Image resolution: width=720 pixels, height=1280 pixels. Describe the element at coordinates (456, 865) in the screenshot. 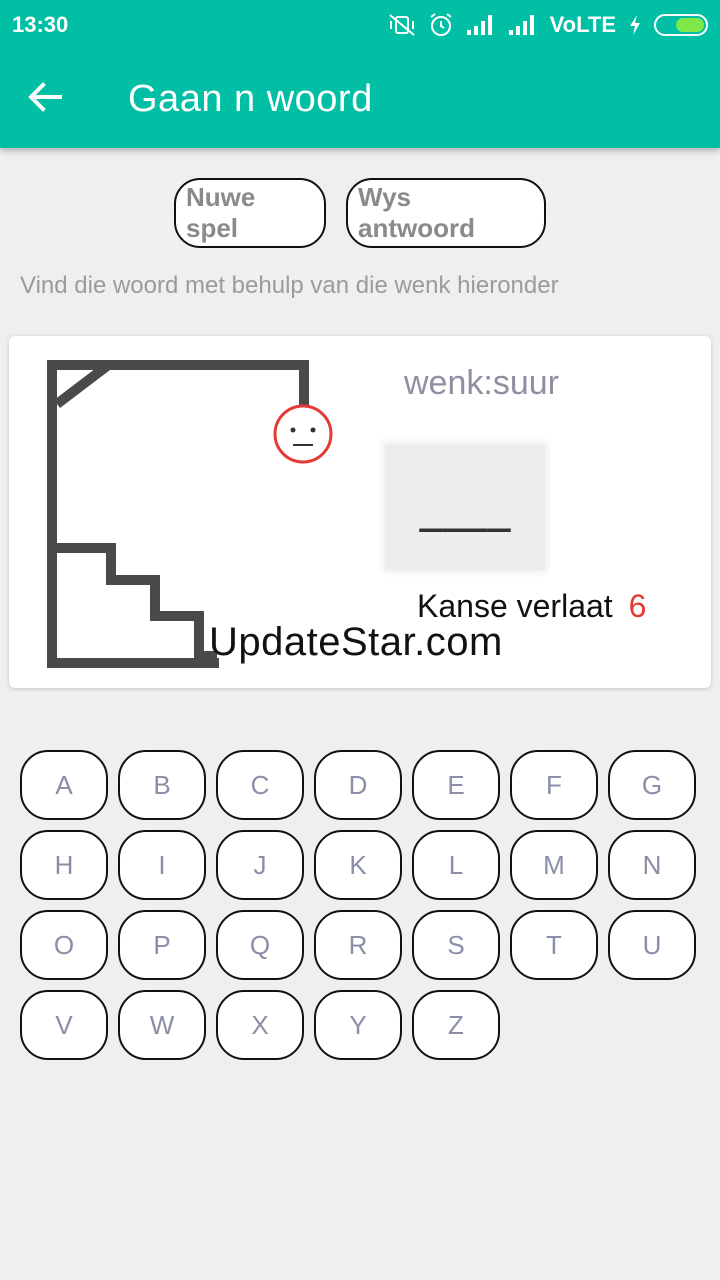

I see `letter-key-l: L` at that location.